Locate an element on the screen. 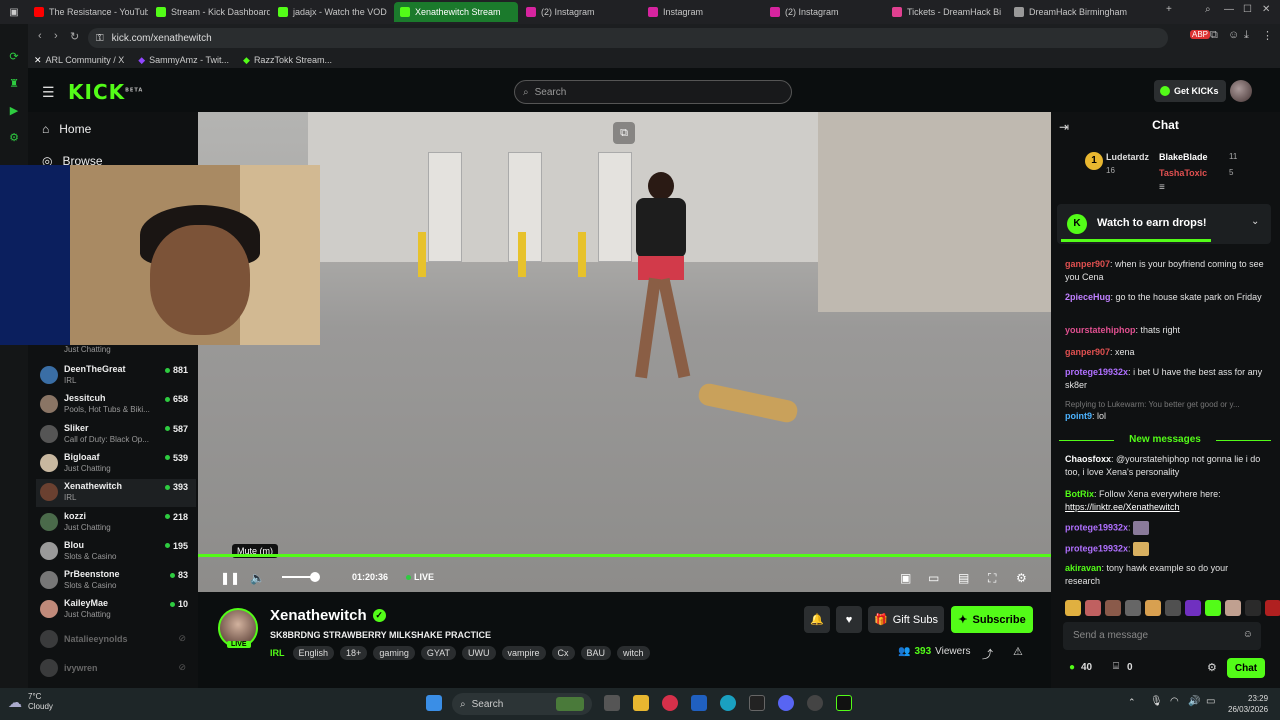 The height and width of the screenshot is (720, 1280). follow-button: ♥ is located at coordinates (849, 619).